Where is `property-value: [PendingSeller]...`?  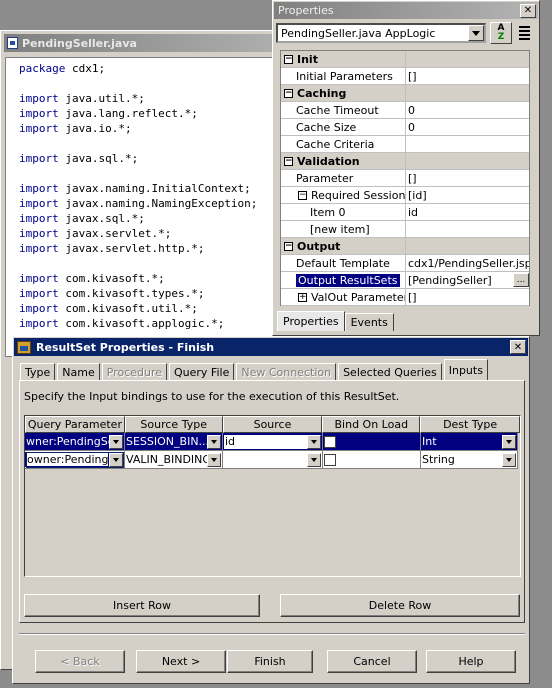 property-value: [PendingSeller]... is located at coordinates (467, 280).